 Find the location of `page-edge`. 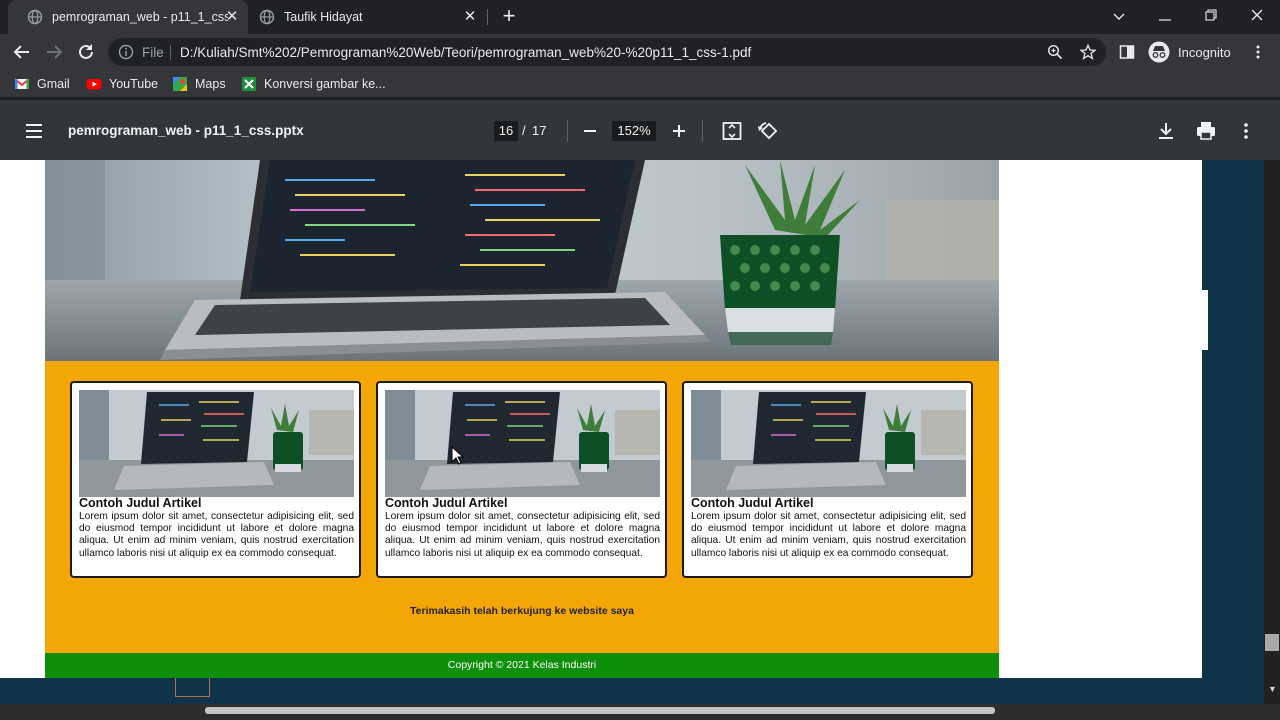

page-edge is located at coordinates (1205, 320).